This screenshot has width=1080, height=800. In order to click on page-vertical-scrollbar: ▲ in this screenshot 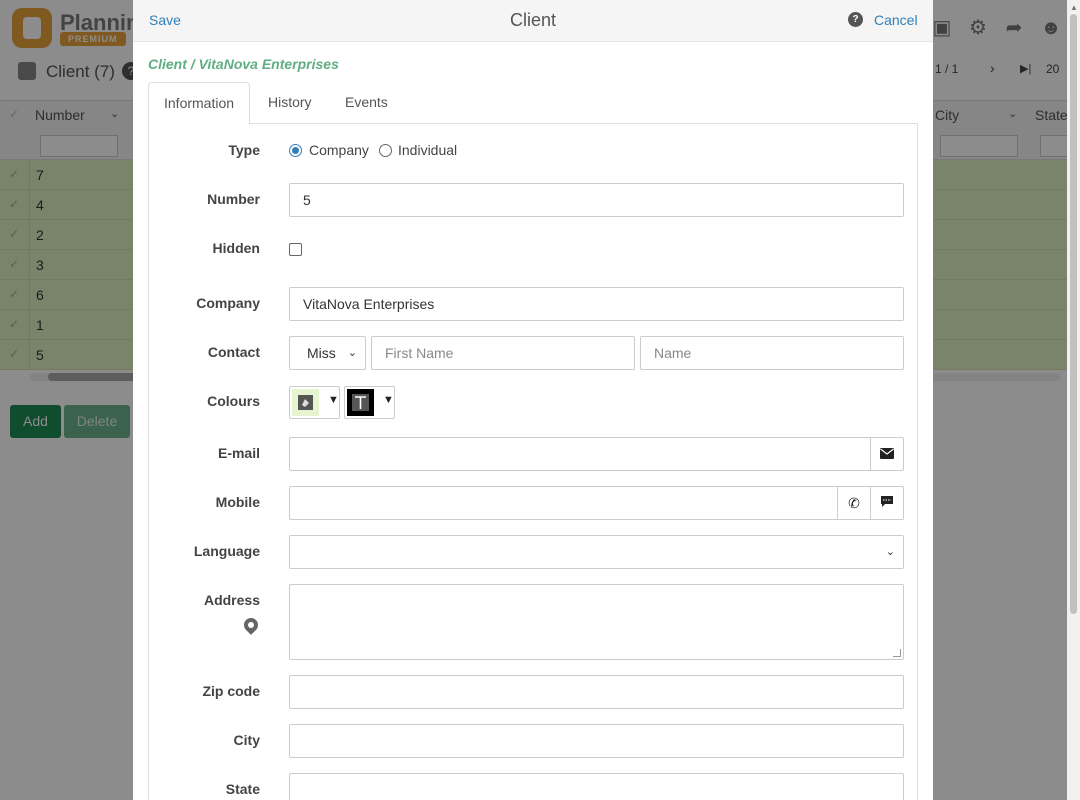, I will do `click(1073, 400)`.